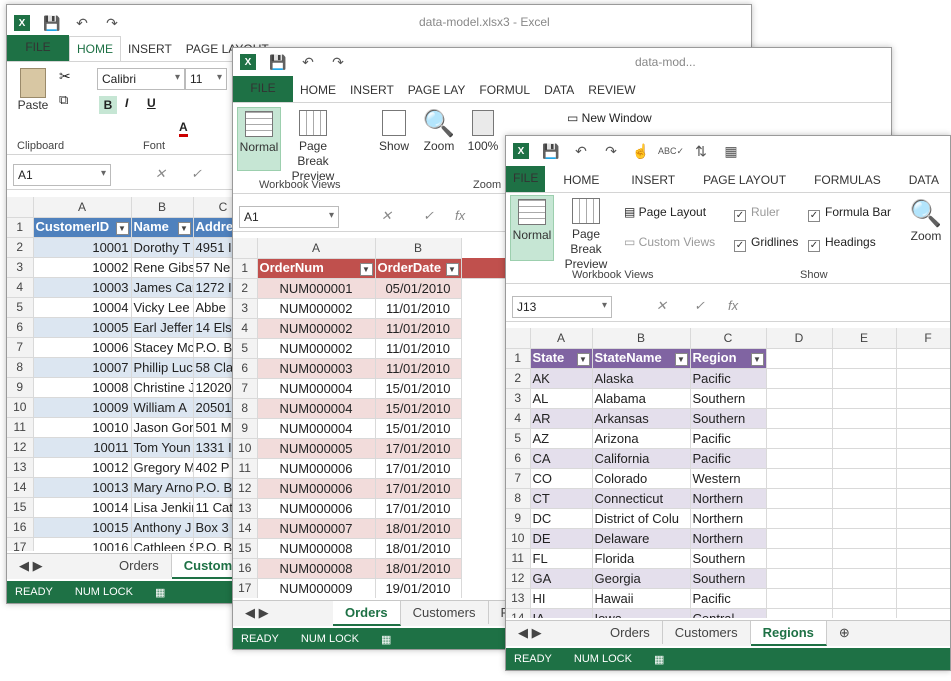 This screenshot has height=681, width=951. Describe the element at coordinates (20, 287) in the screenshot. I see `row-header: 4` at that location.